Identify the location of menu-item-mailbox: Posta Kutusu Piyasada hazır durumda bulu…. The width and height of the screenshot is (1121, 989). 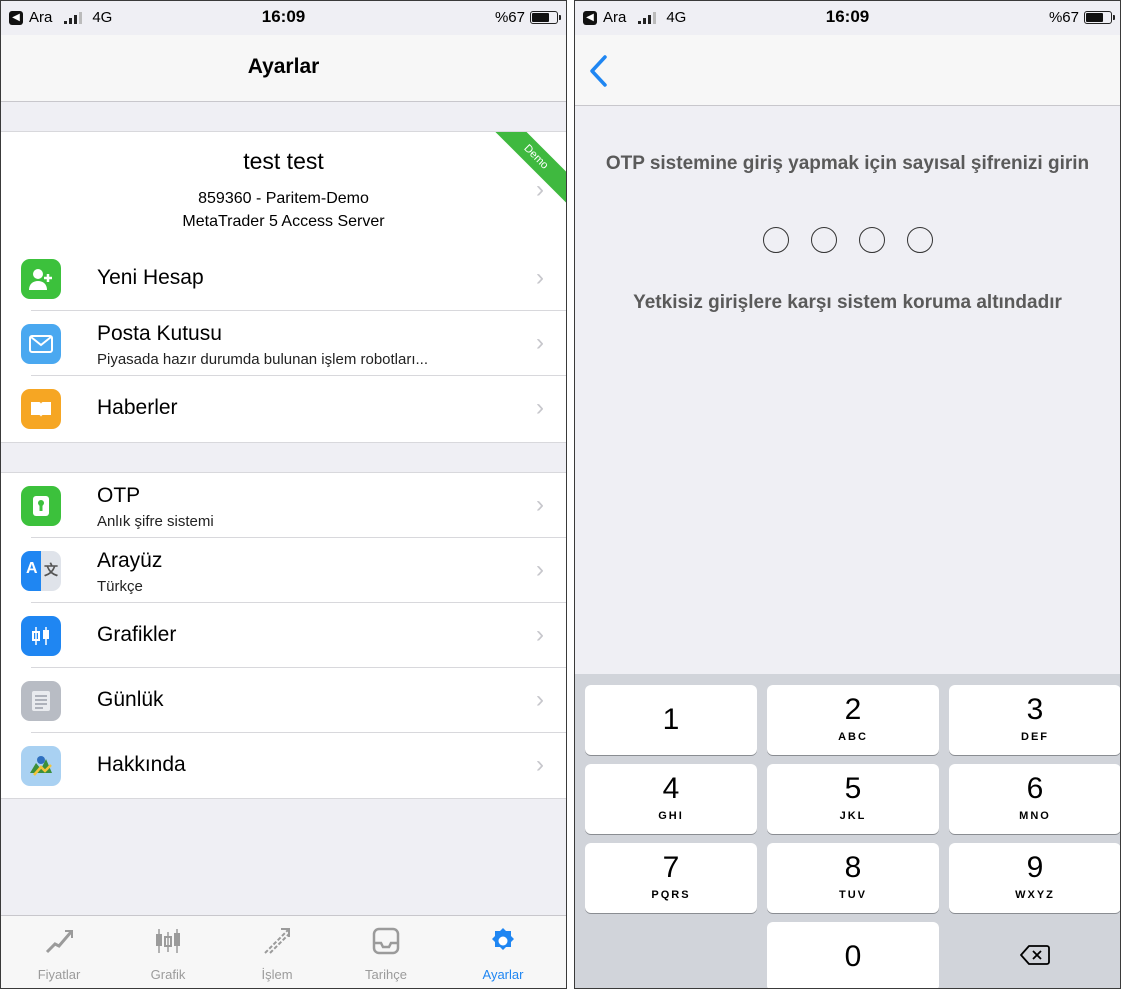
(283, 343).